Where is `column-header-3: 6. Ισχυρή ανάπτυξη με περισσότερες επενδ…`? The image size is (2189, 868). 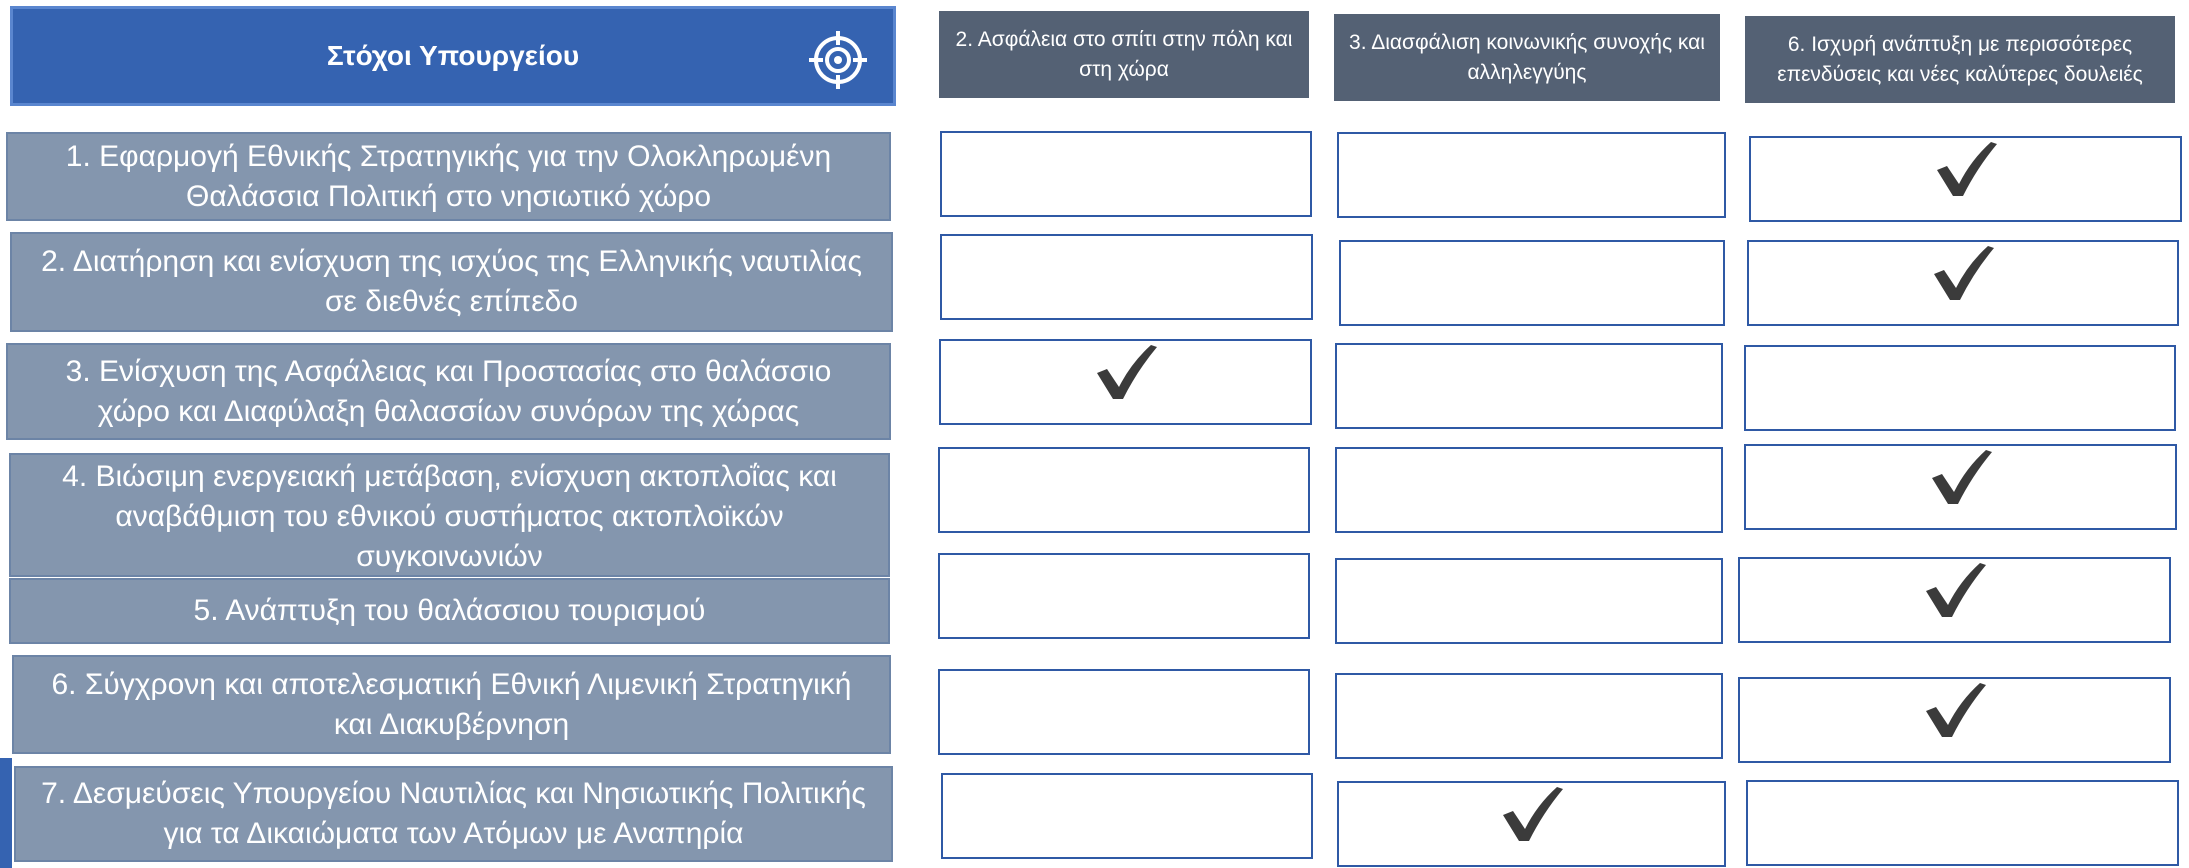
column-header-3: 6. Ισχυρή ανάπτυξη με περισσότερες επενδ… is located at coordinates (1960, 59).